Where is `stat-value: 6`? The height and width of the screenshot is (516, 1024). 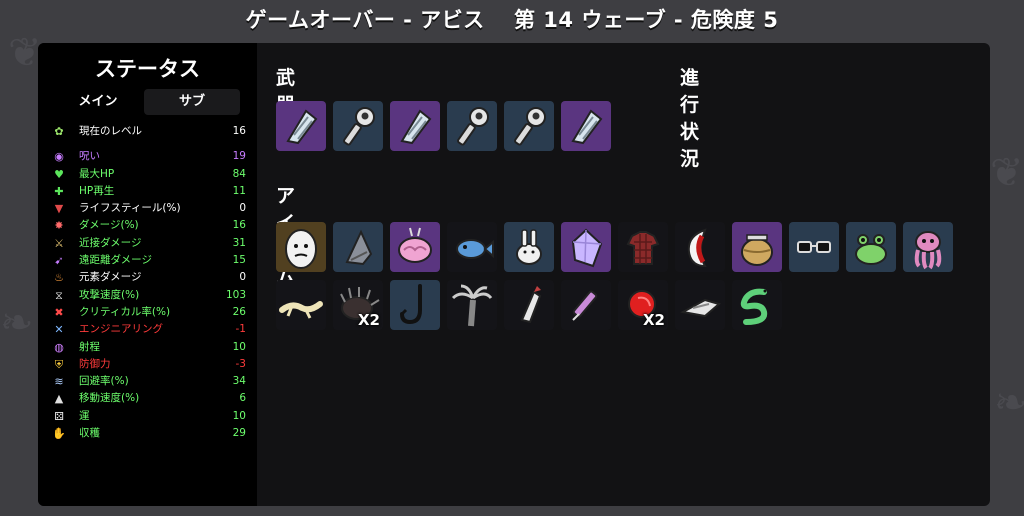
stat-value: 6 is located at coordinates (242, 398).